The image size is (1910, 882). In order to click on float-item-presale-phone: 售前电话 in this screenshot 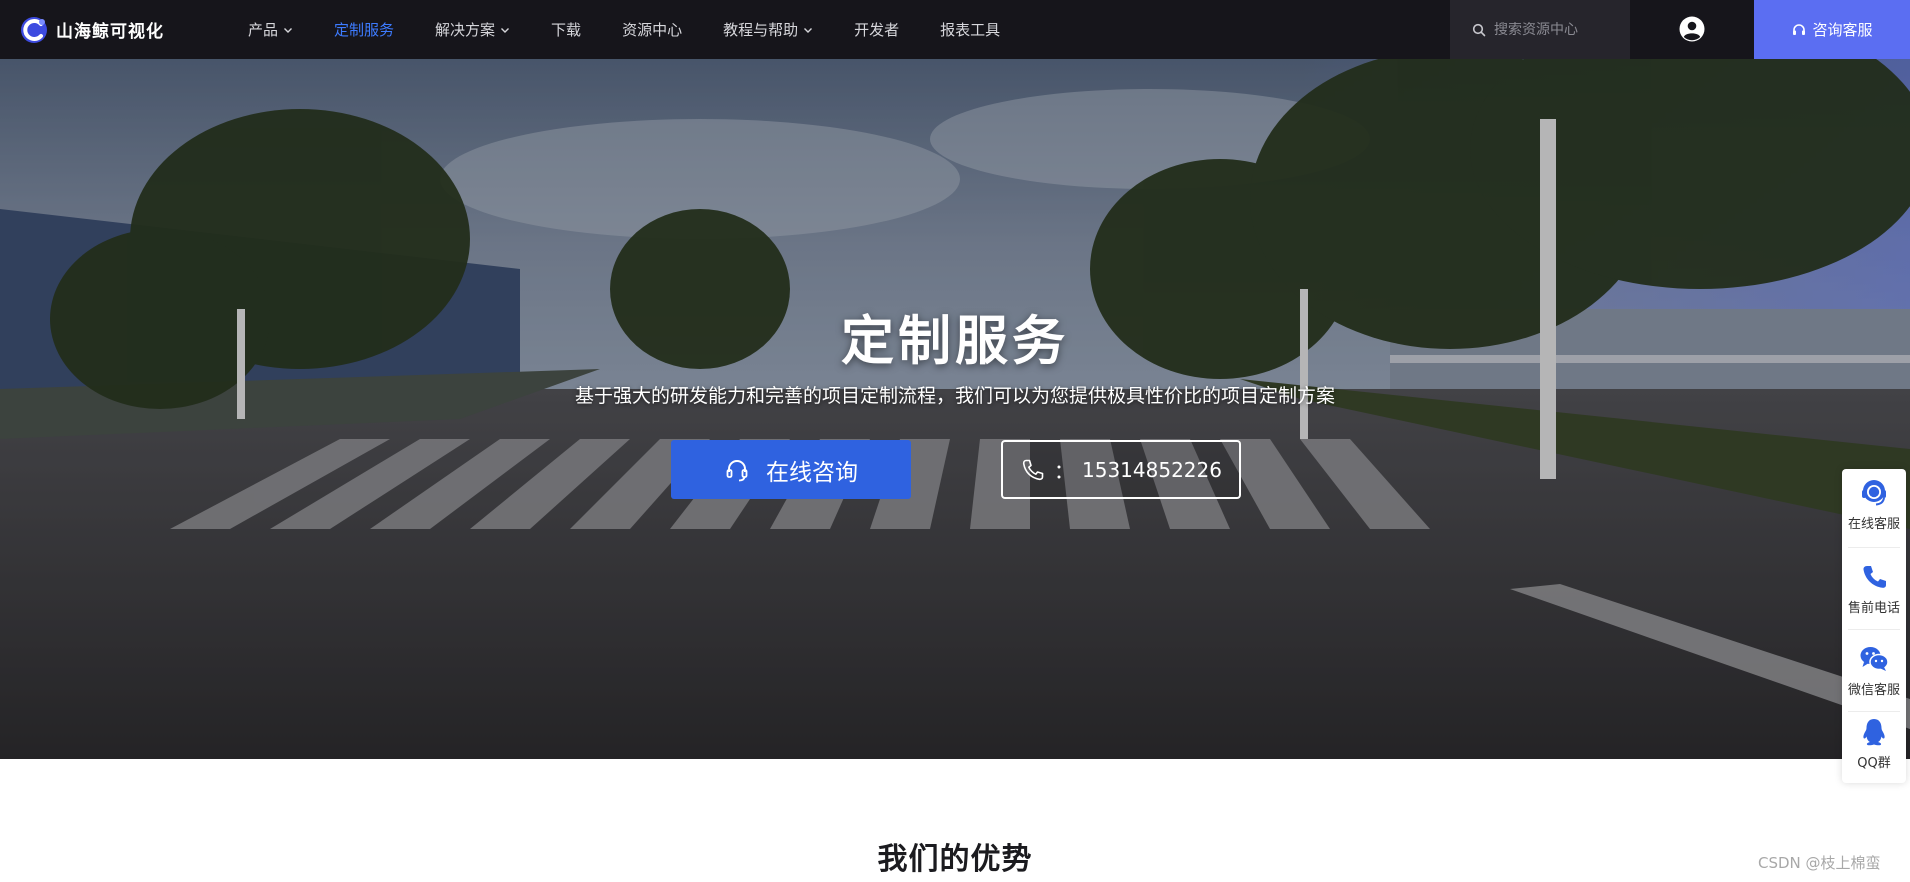, I will do `click(1874, 588)`.